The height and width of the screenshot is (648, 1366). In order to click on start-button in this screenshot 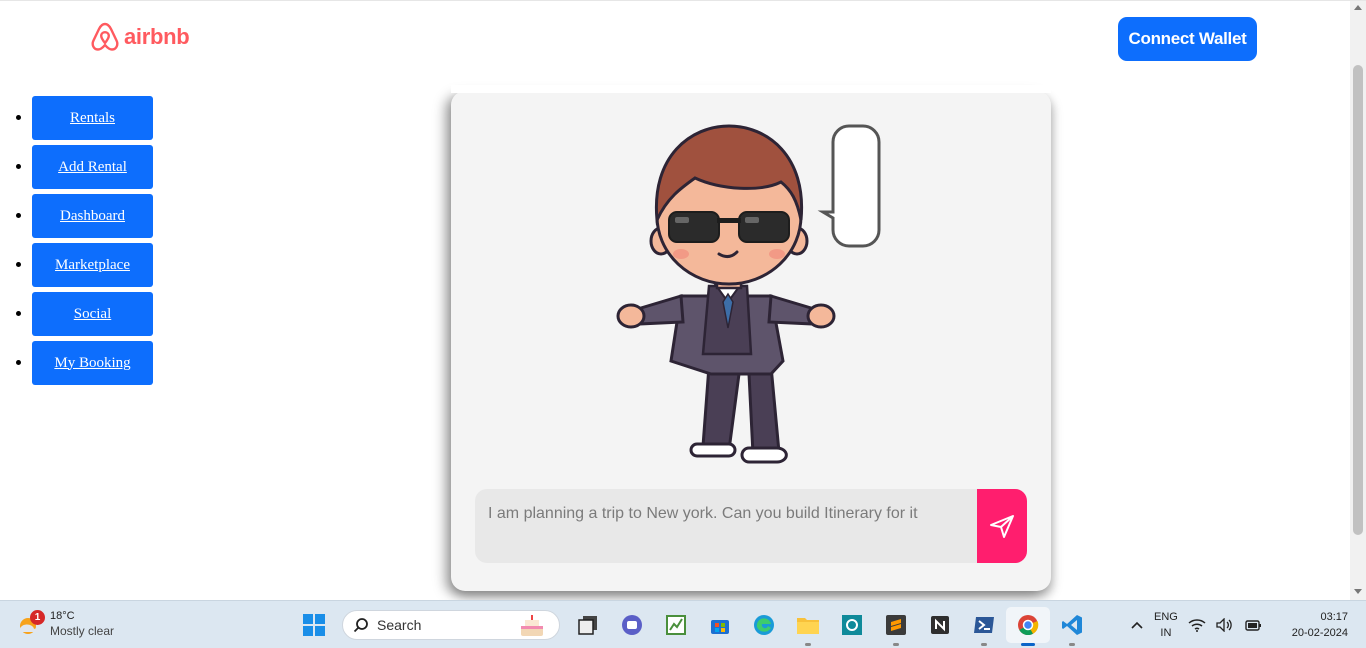, I will do `click(314, 625)`.